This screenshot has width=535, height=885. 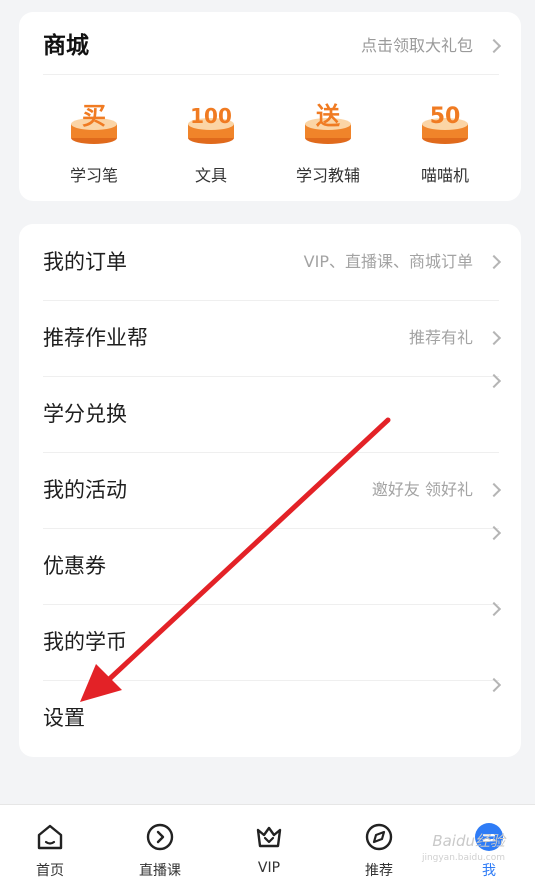 What do you see at coordinates (269, 837) in the screenshot?
I see `vip-crown-icon` at bounding box center [269, 837].